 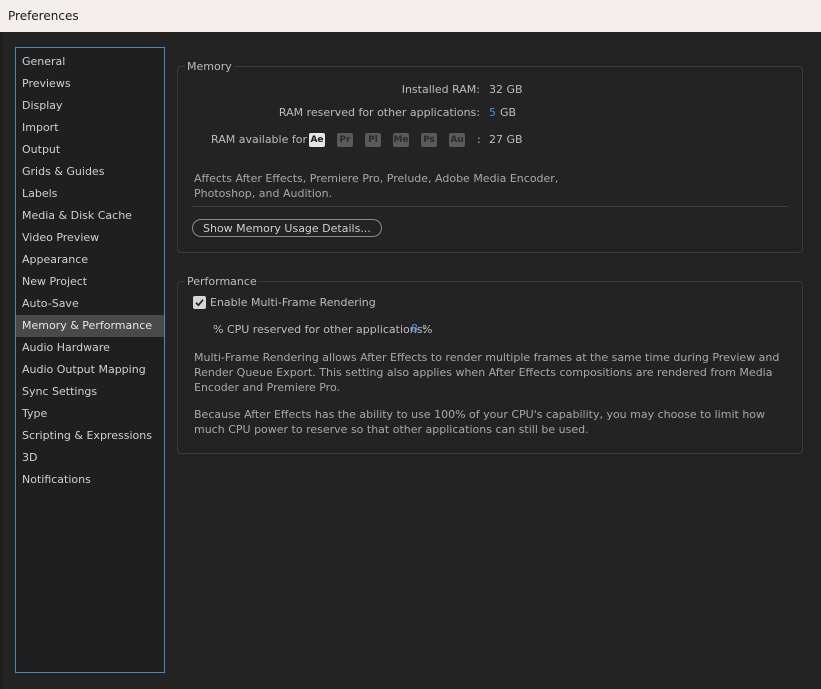 What do you see at coordinates (90, 62) in the screenshot?
I see `sidebar-item-general: General` at bounding box center [90, 62].